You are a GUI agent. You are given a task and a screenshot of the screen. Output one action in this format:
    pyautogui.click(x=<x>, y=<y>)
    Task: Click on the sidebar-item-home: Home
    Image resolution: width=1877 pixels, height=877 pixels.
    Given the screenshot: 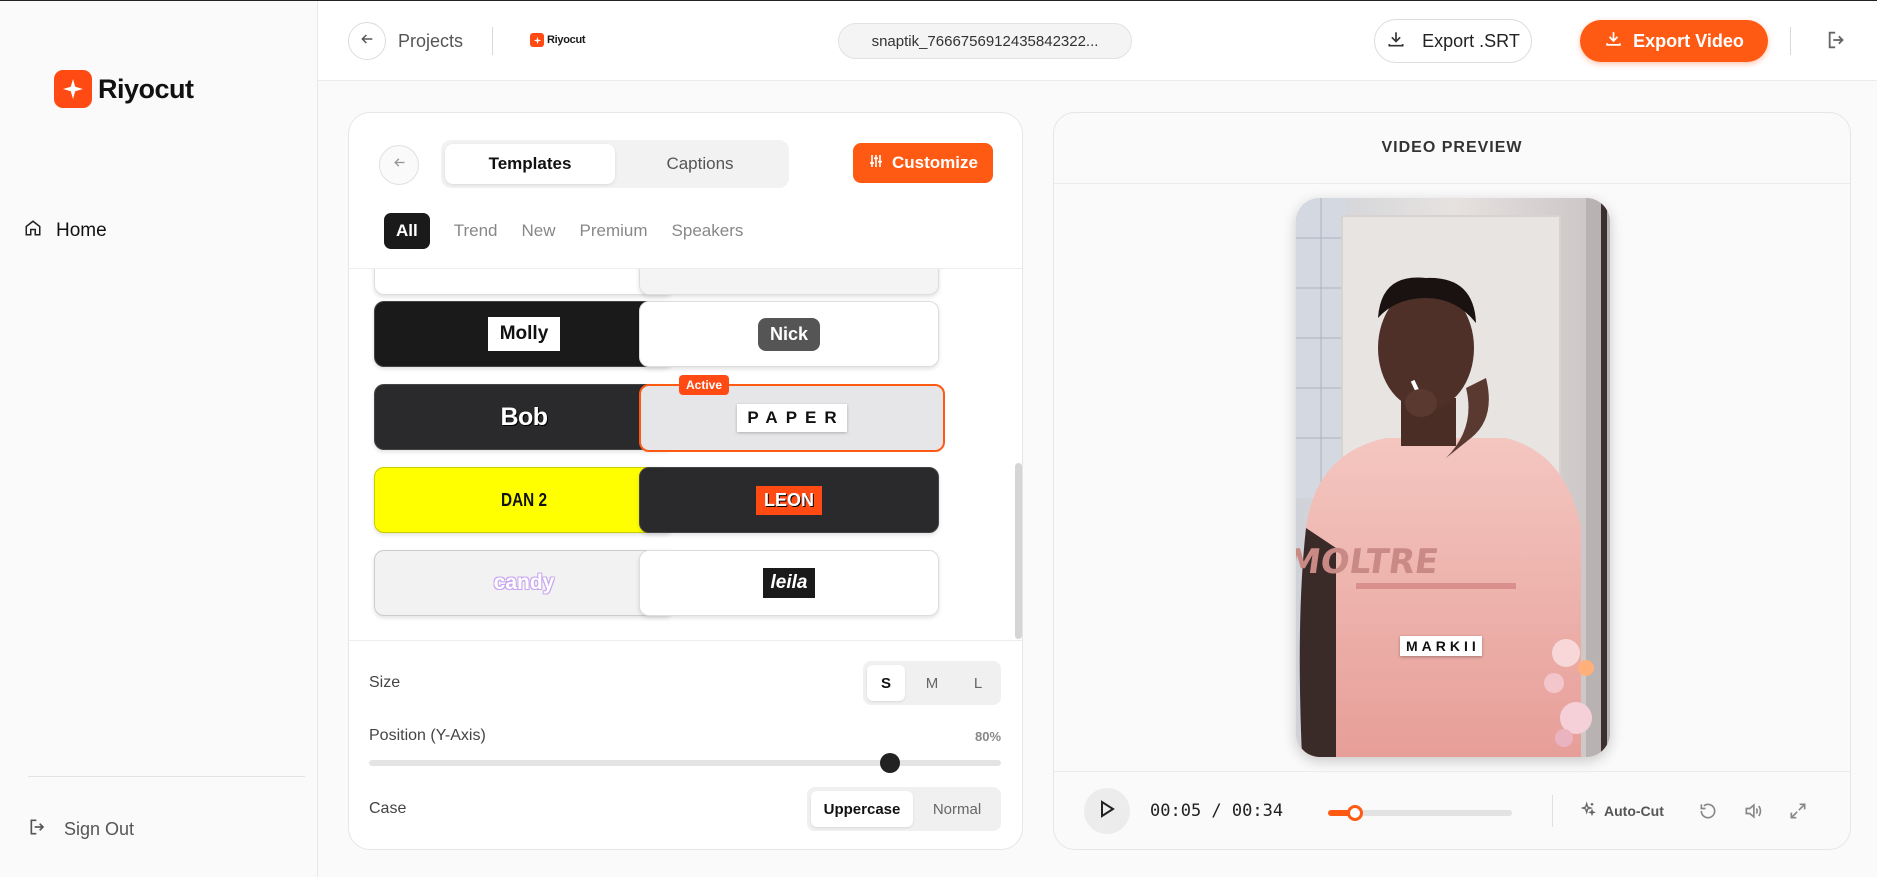 What is the action you would take?
    pyautogui.click(x=65, y=231)
    